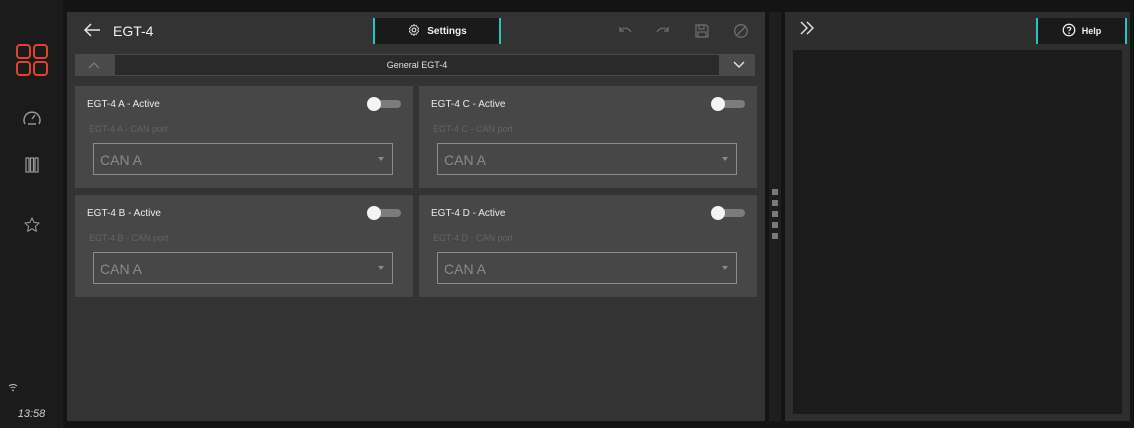 This screenshot has height=428, width=1134. Describe the element at coordinates (739, 65) in the screenshot. I see `chevron-down-icon` at that location.